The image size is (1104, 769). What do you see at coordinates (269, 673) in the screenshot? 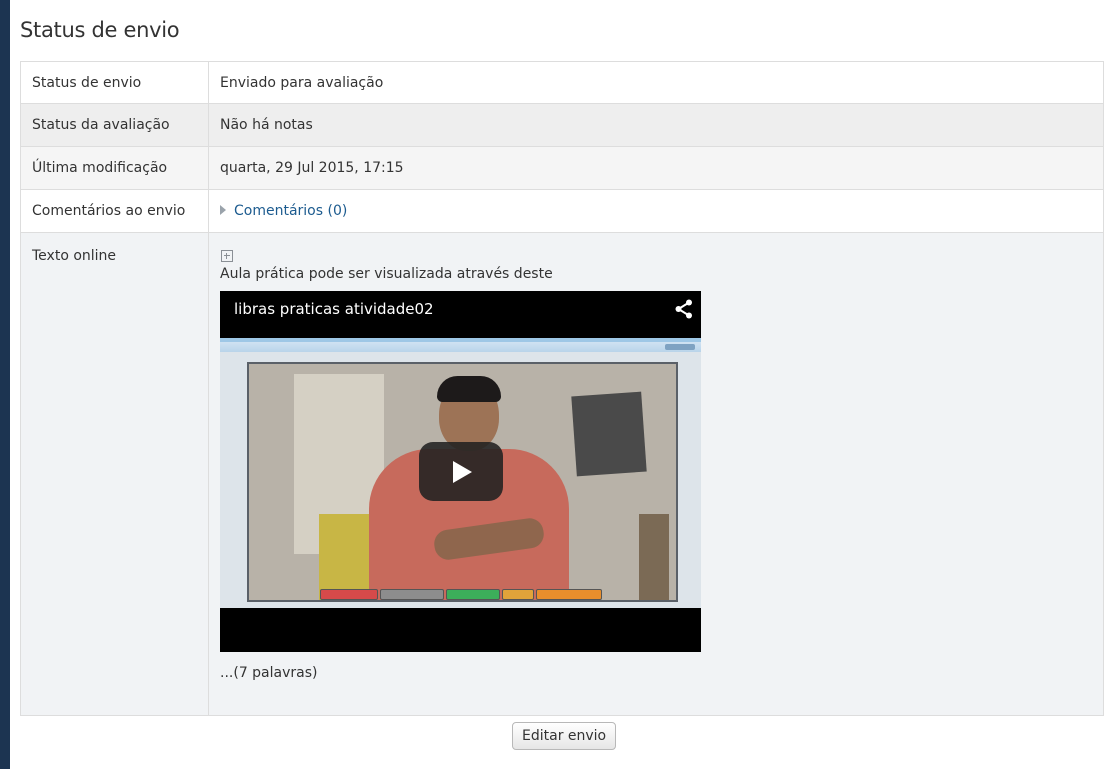
I see `word-count: ...(7 palavras)` at bounding box center [269, 673].